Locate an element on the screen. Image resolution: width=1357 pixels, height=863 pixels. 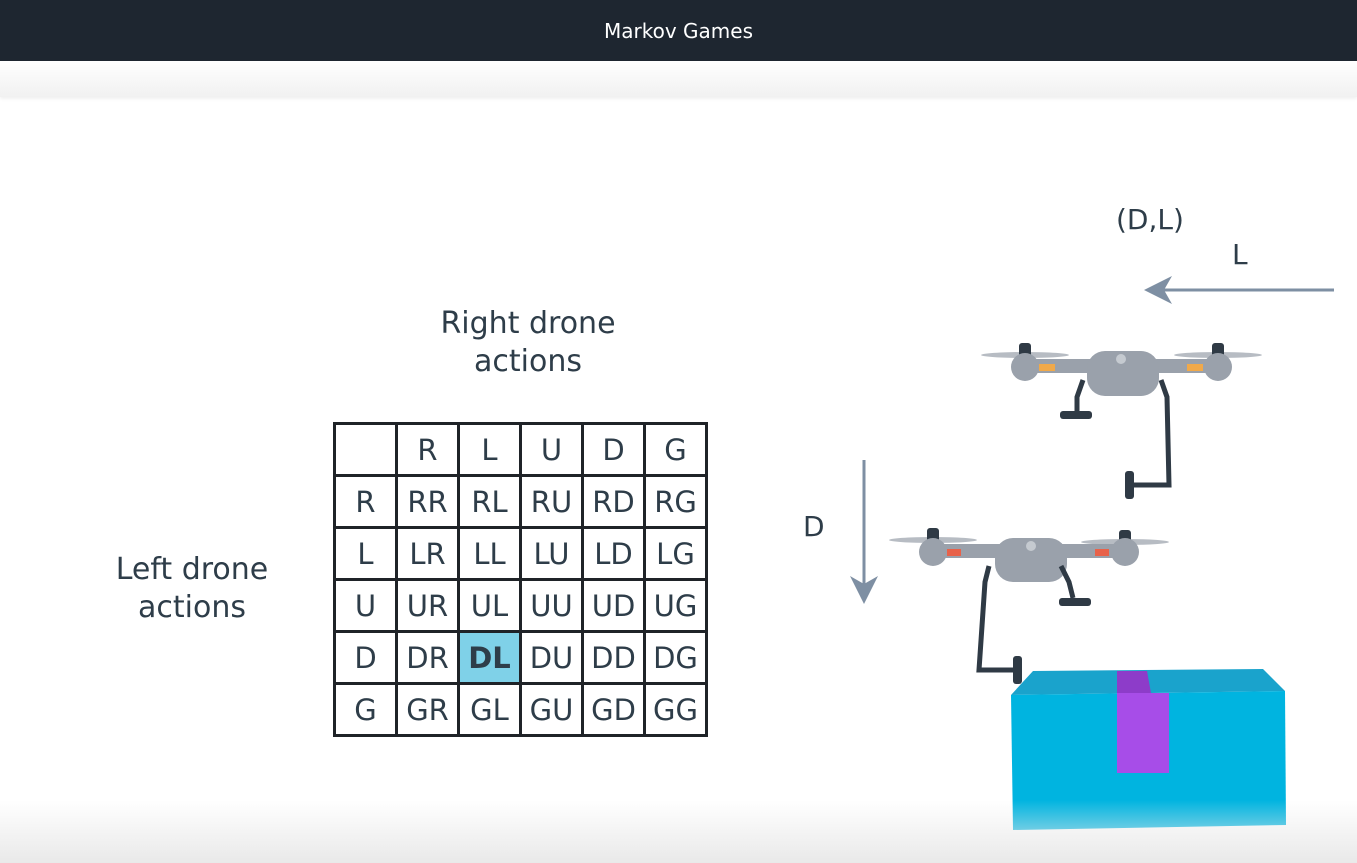
matrix-cell: GD is located at coordinates (613, 709).